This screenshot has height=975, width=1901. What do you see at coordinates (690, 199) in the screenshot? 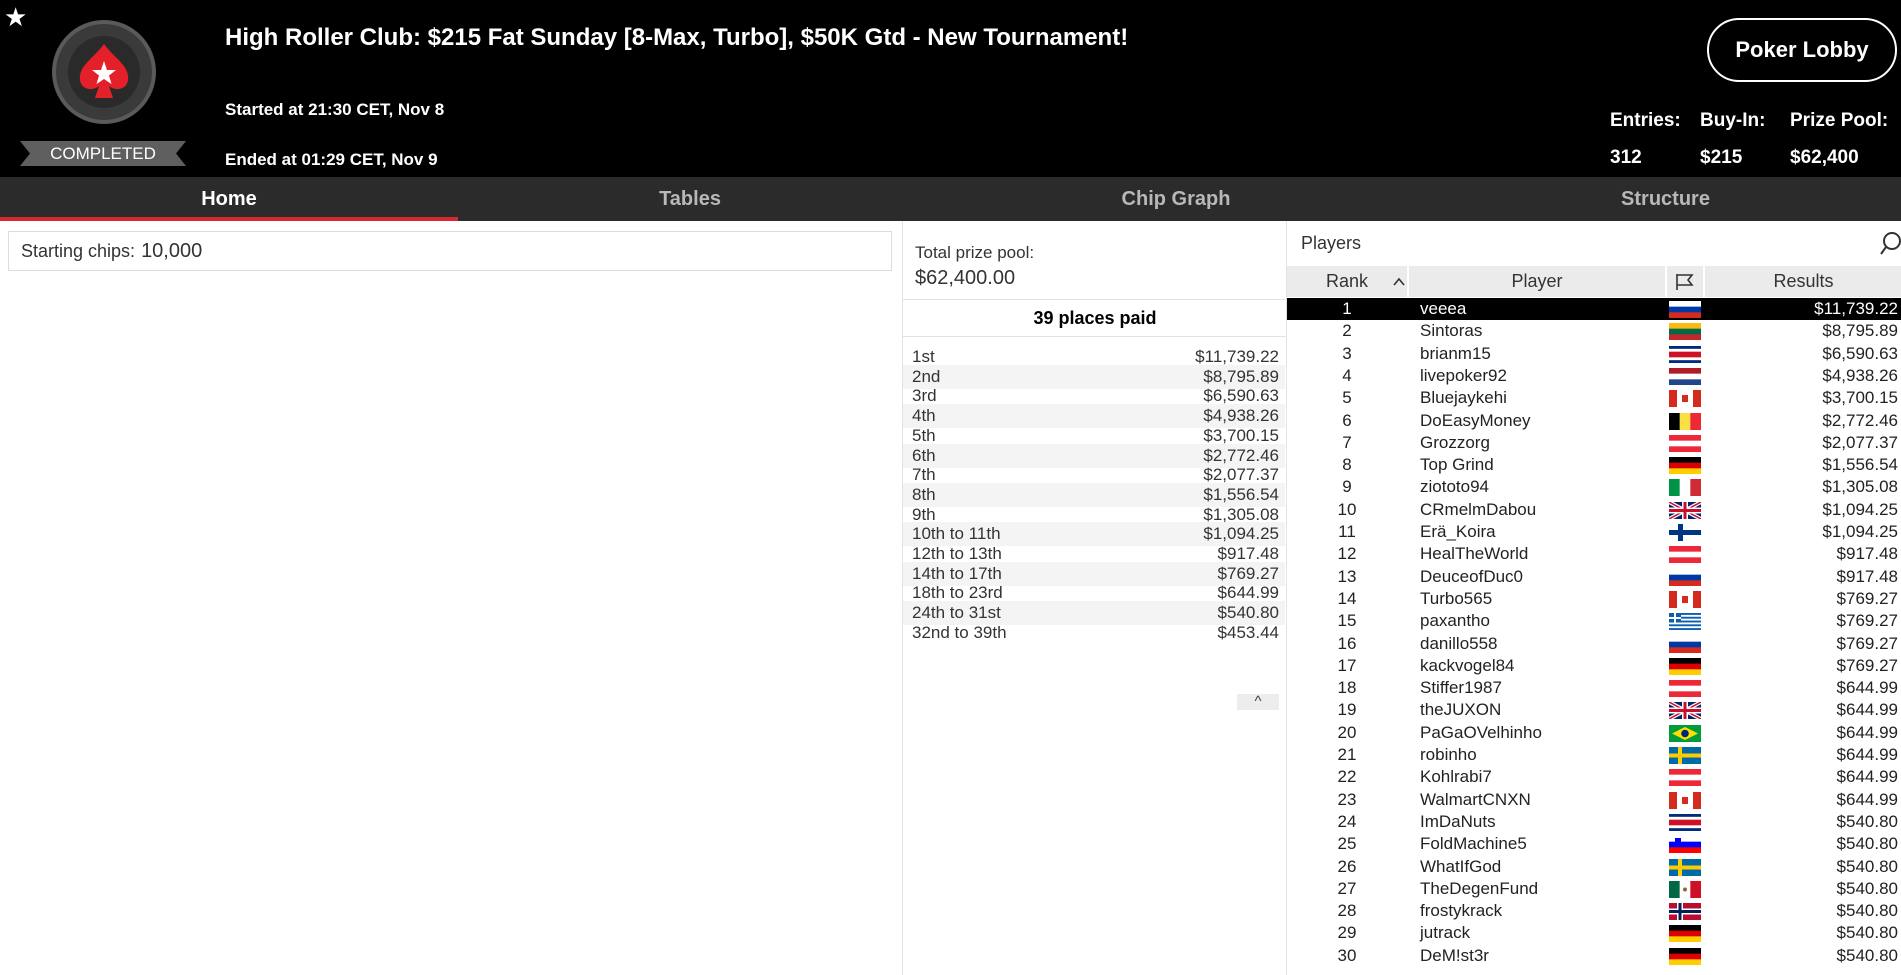
I see `tab-tables: Tables` at bounding box center [690, 199].